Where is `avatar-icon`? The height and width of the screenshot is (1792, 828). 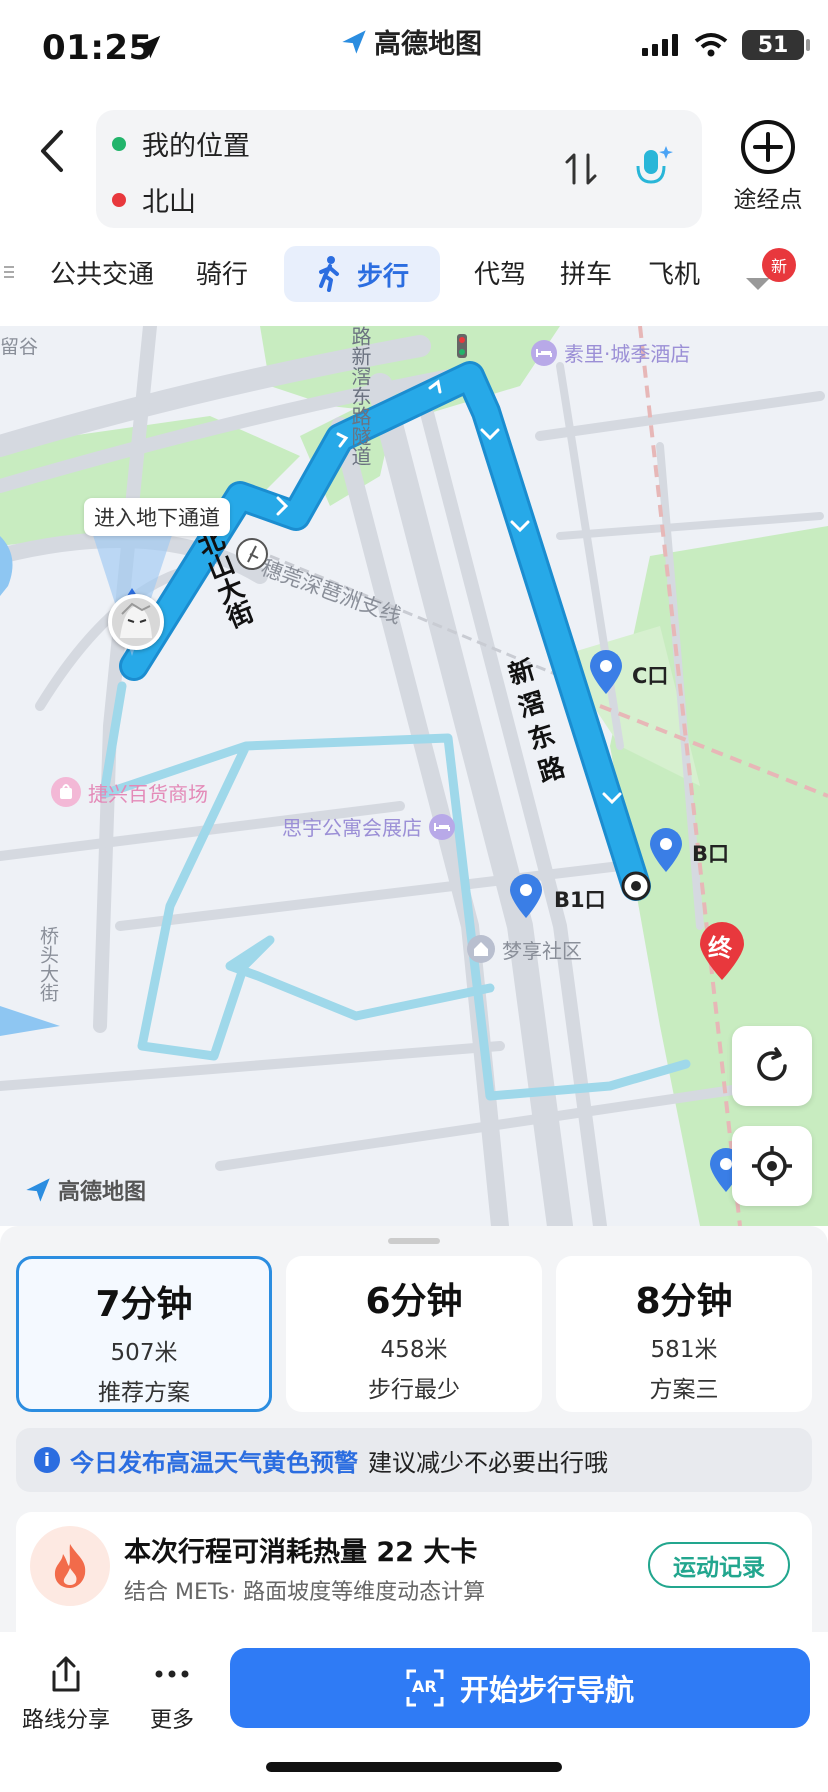 avatar-icon is located at coordinates (136, 622).